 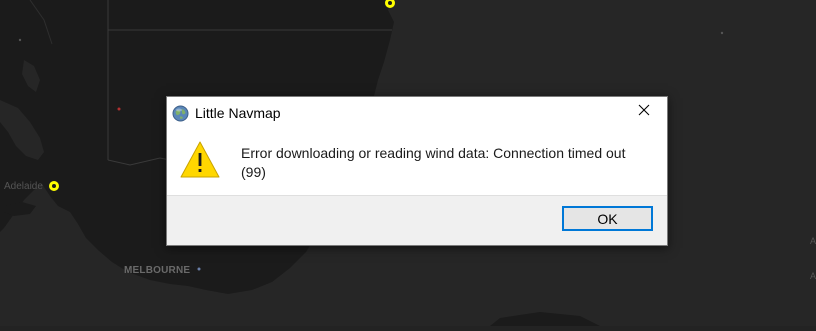 I want to click on dialog-title: Little Navmap, so click(x=238, y=113).